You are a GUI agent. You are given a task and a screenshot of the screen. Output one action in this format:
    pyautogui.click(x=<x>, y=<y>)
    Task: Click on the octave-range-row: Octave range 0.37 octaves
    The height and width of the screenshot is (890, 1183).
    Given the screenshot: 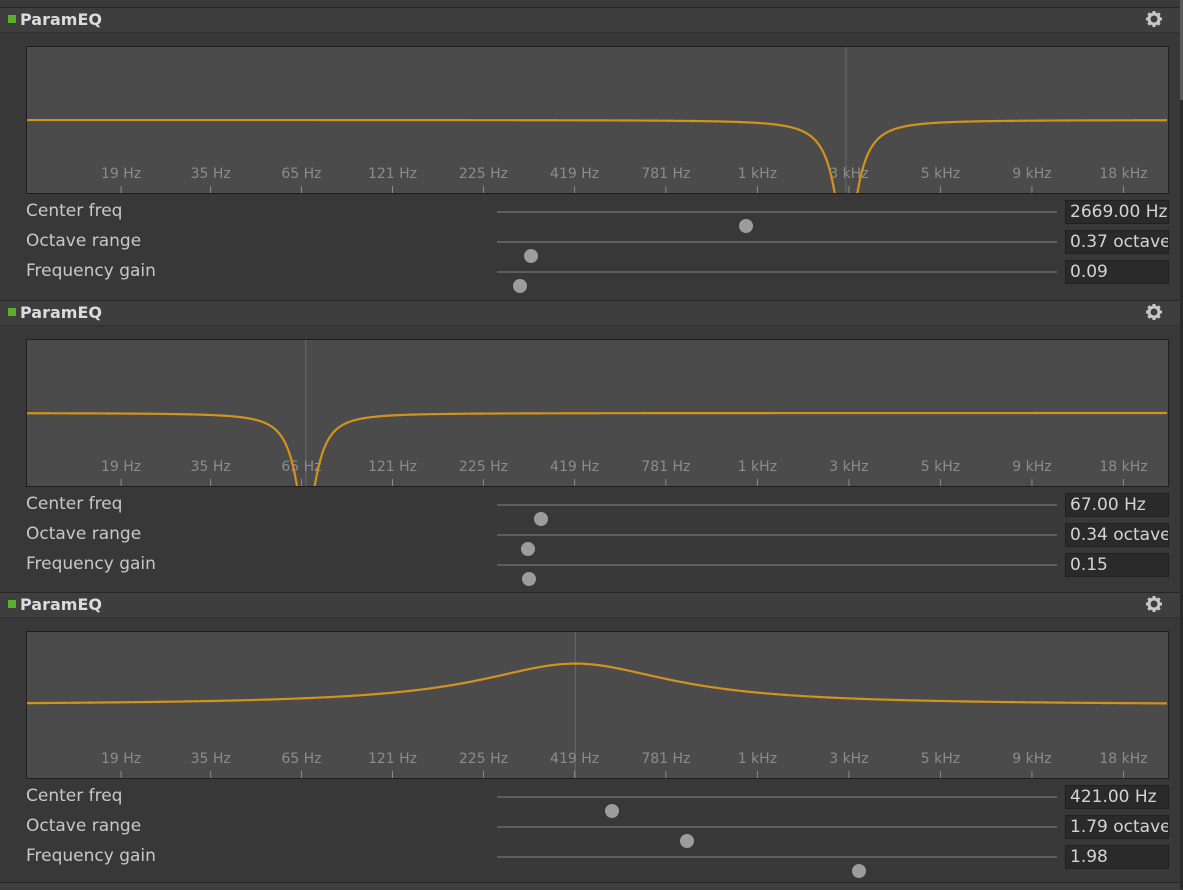 What is the action you would take?
    pyautogui.click(x=590, y=245)
    